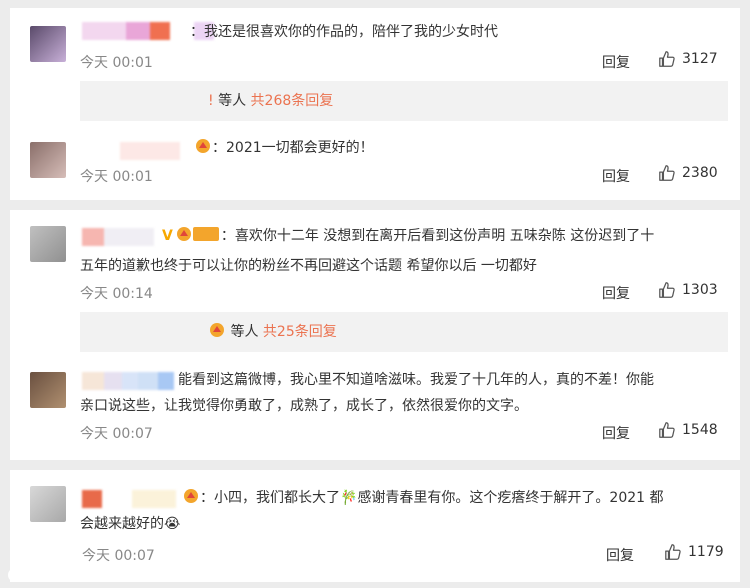  Describe the element at coordinates (304, 406) in the screenshot. I see `comment-text-line2: 亲口说这些，让我觉得你勇敢了，成熟了，成长了，依然很爱你的文字。` at that location.